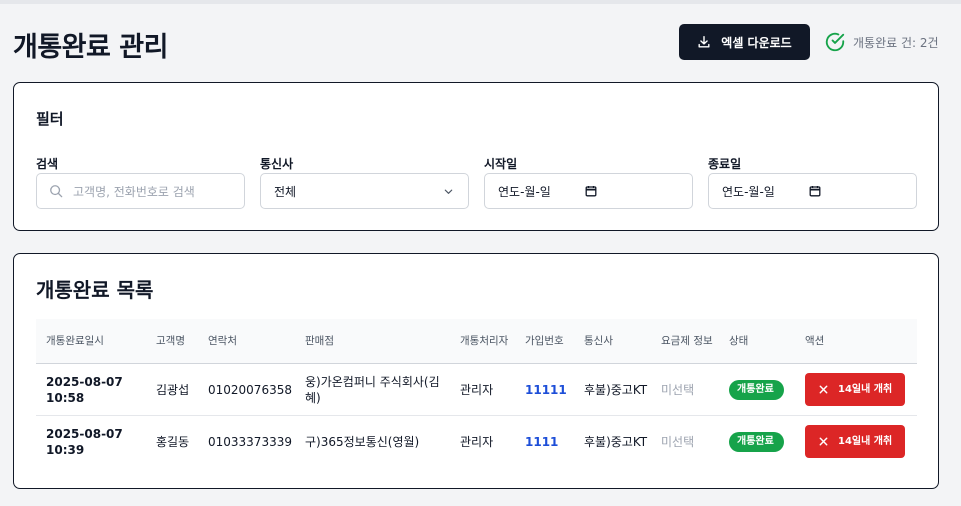 This screenshot has height=506, width=961. What do you see at coordinates (173, 441) in the screenshot?
I see `customer-name: 홍길동` at bounding box center [173, 441].